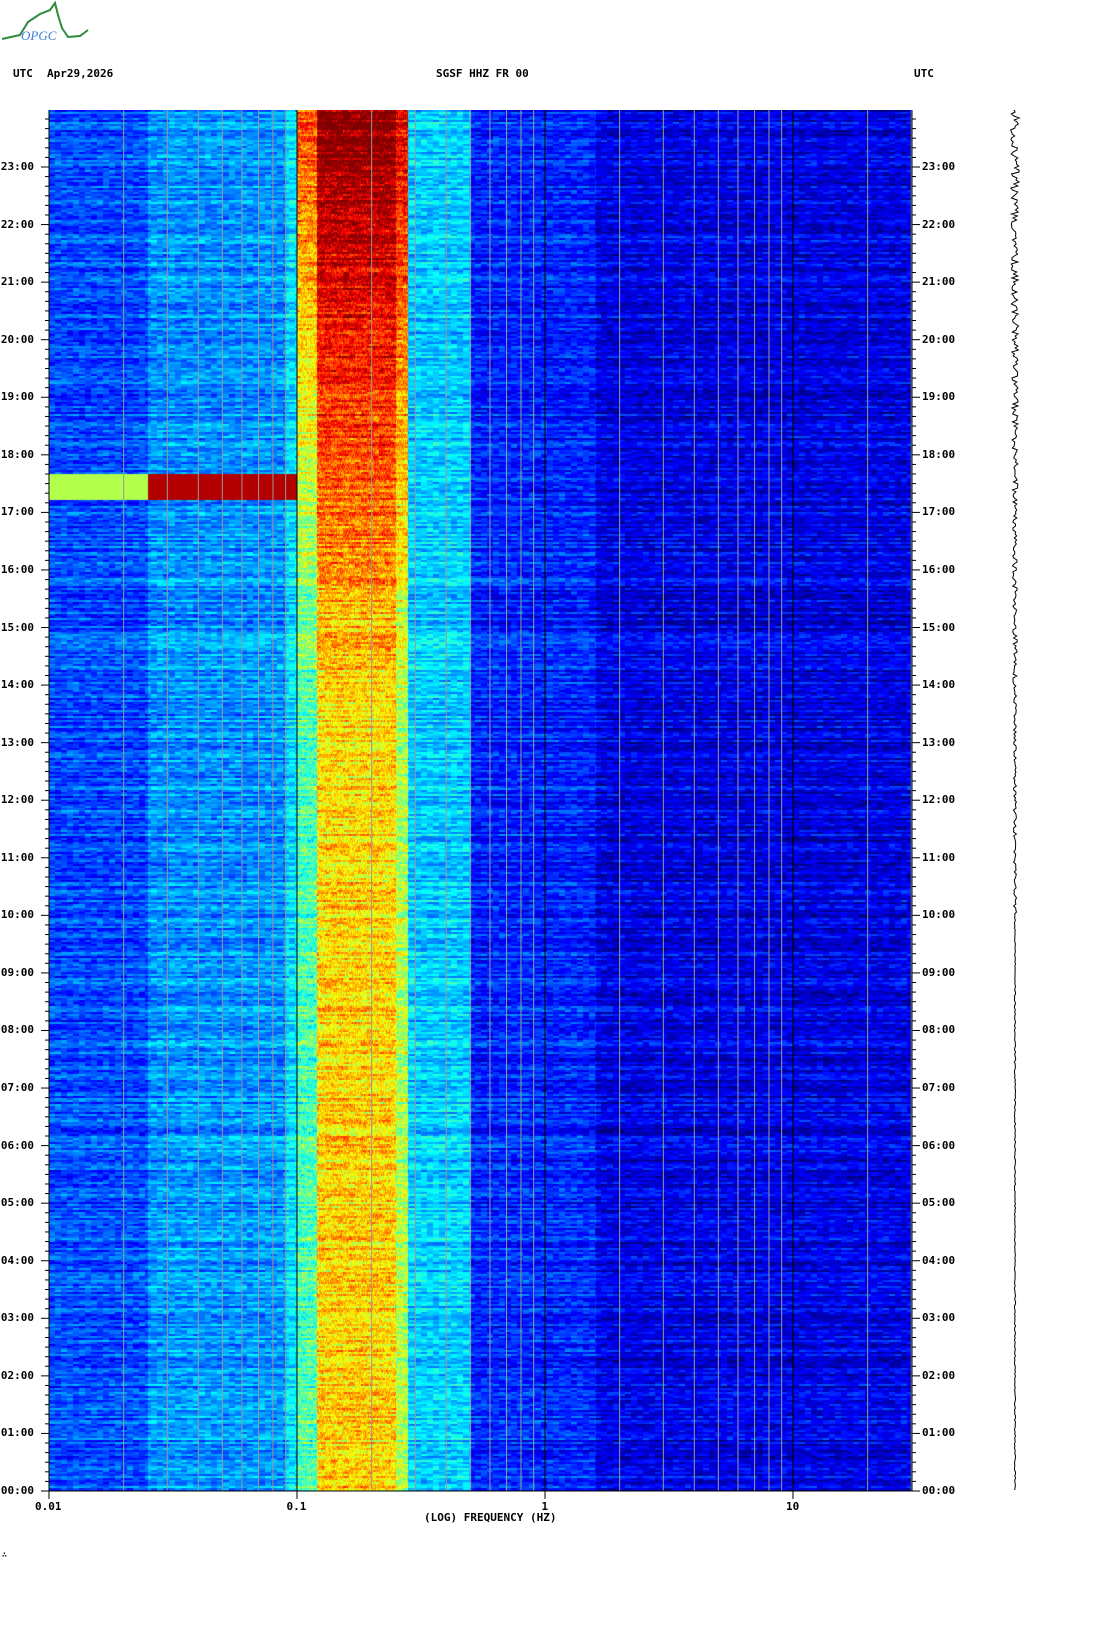 The width and height of the screenshot is (1102, 1634). I want to click on y-tick-label-left: 05:00, so click(17, 1203).